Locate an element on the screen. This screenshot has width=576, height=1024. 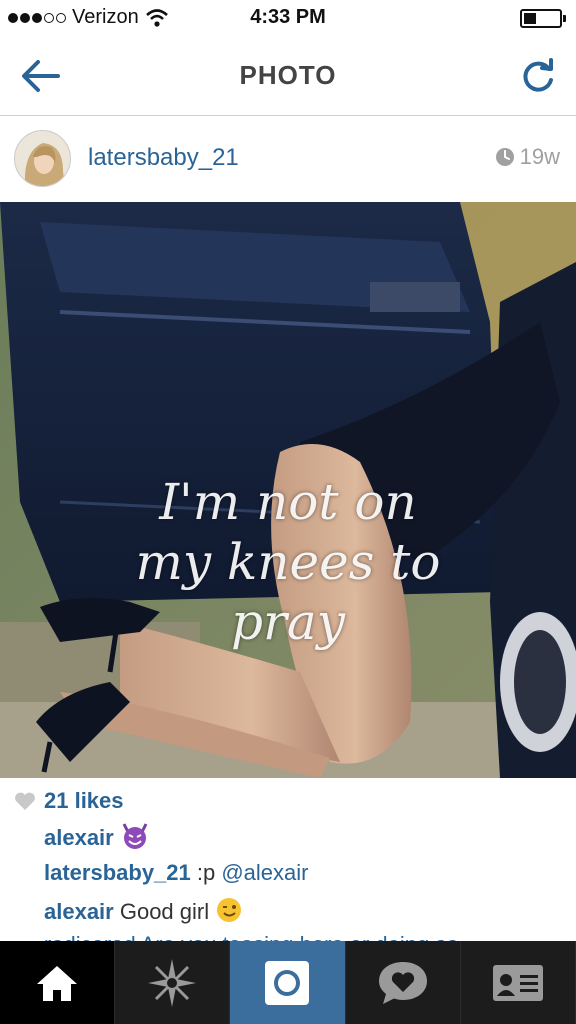
nav-bar: PHOTO is located at coordinates (288, 77).